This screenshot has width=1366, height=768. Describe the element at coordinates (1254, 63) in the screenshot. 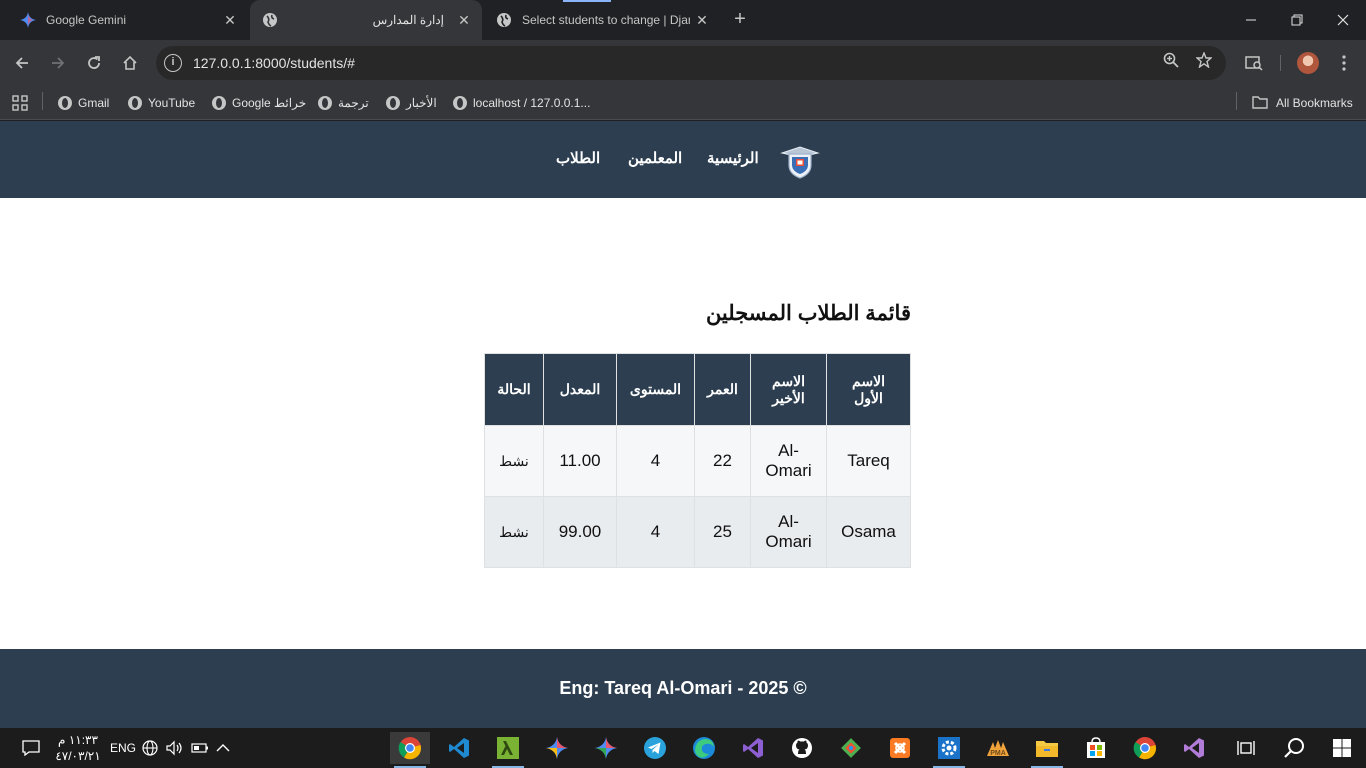

I see `tab-search-icon` at that location.